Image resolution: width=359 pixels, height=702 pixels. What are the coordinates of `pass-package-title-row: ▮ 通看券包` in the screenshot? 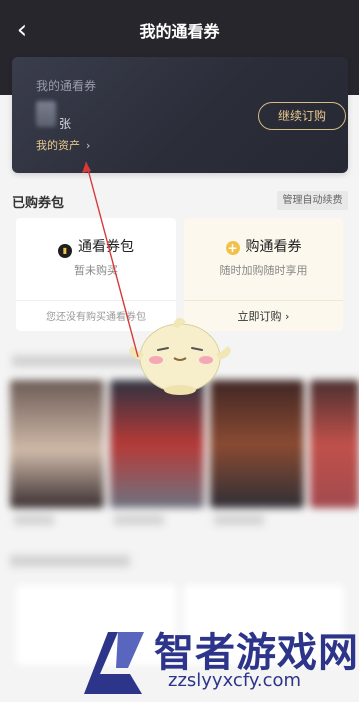 It's located at (96, 247).